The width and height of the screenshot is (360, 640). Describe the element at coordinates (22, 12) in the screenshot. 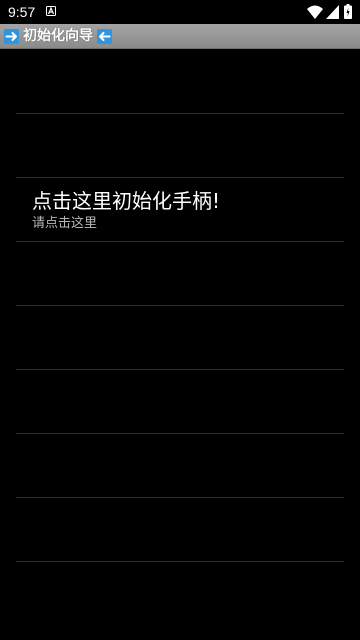

I see `status-time: 9:57` at that location.